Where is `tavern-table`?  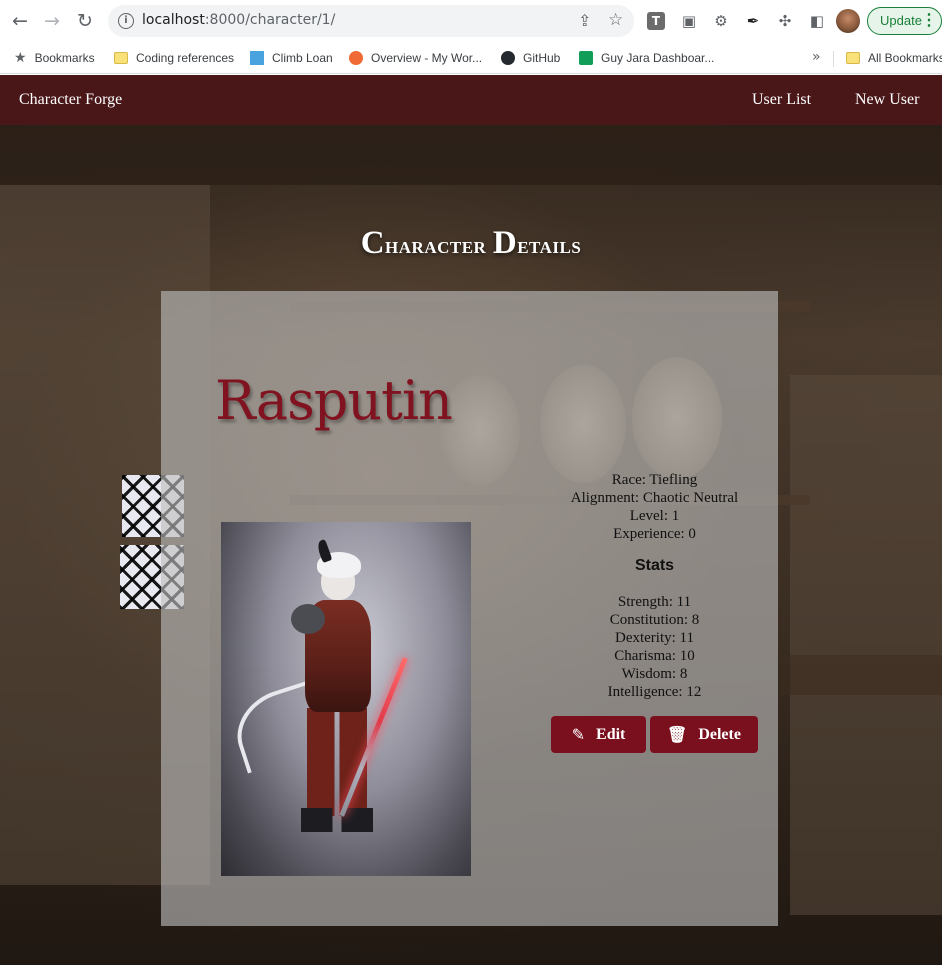
tavern-table is located at coordinates (861, 675).